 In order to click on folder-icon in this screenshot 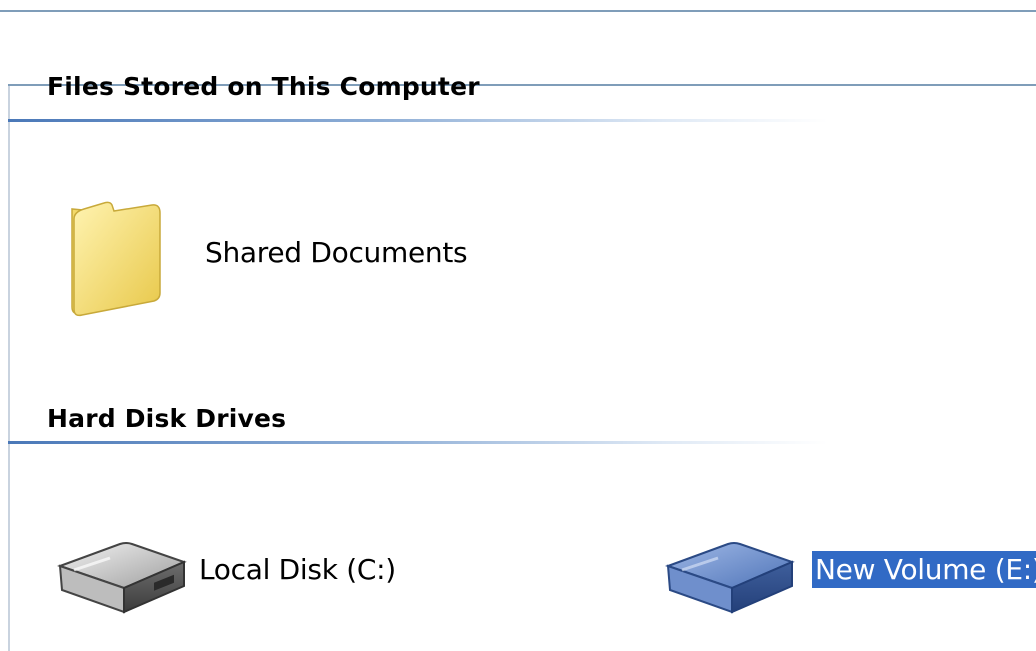, I will do `click(116, 259)`.